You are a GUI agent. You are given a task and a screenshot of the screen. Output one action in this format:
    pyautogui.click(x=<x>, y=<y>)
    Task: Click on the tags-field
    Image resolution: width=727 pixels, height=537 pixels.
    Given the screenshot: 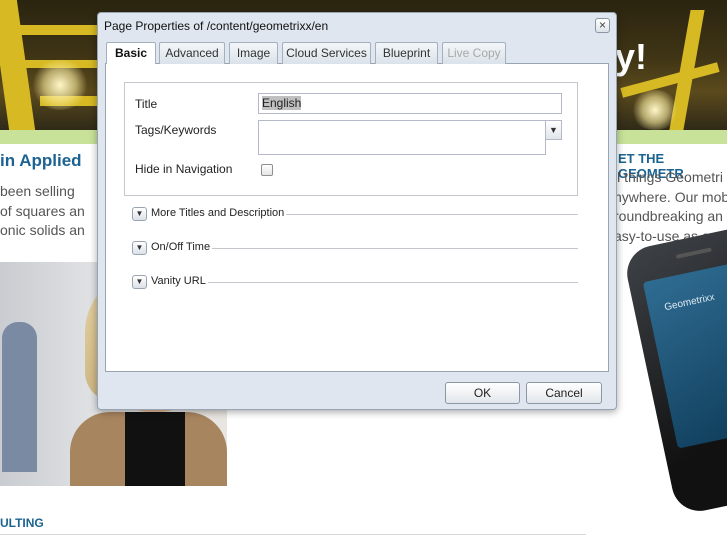 What is the action you would take?
    pyautogui.click(x=402, y=137)
    